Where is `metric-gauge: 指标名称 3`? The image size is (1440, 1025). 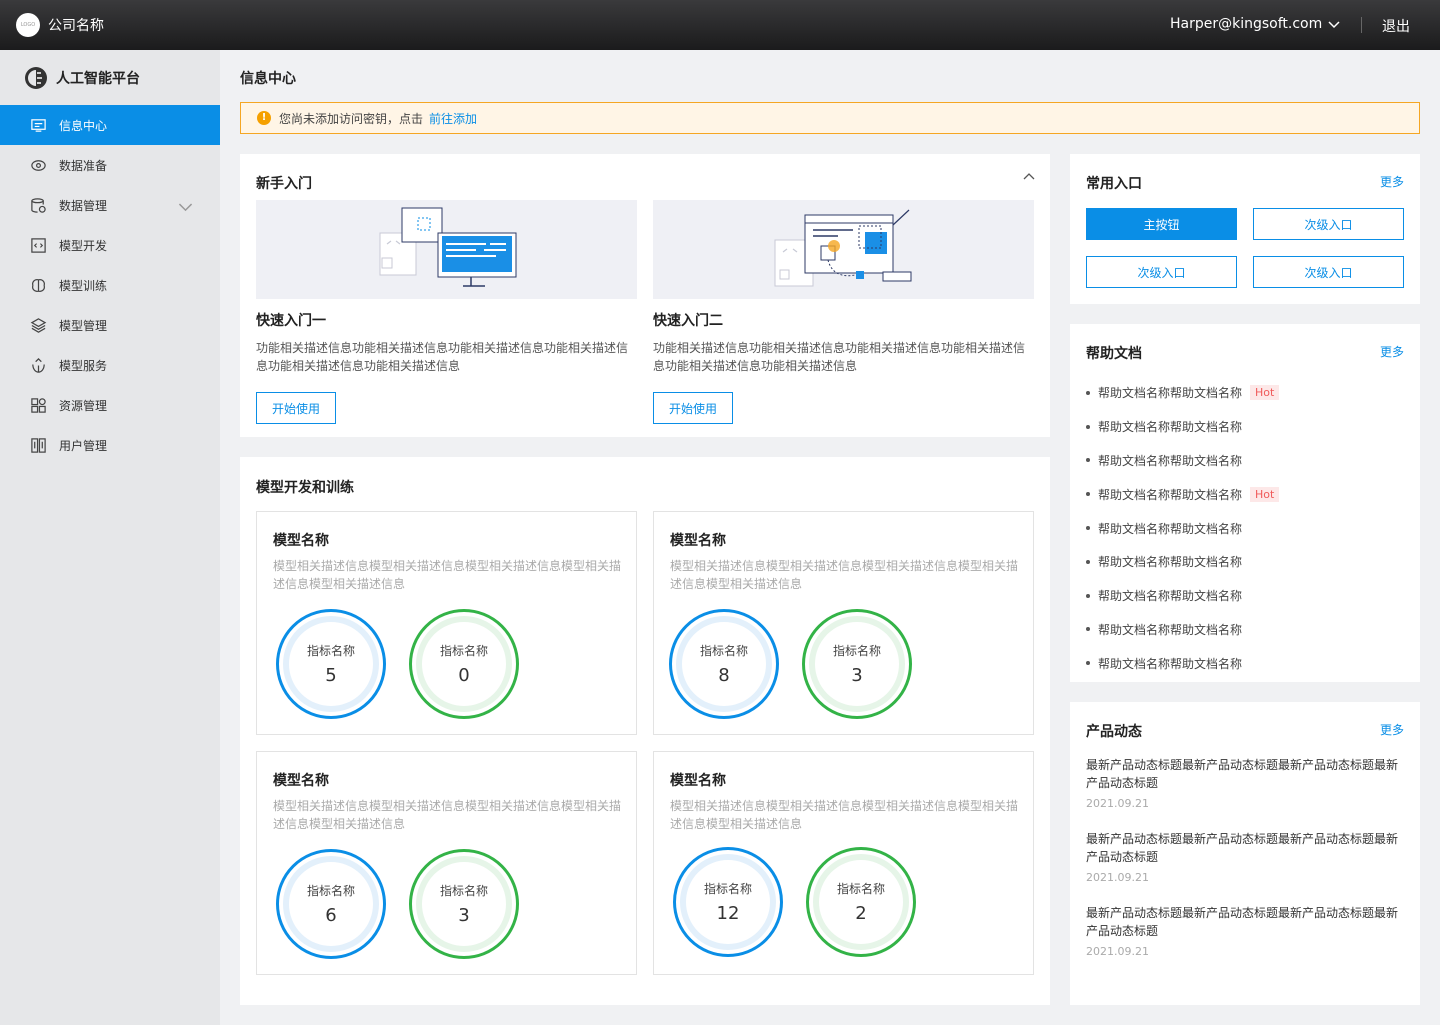
metric-gauge: 指标名称 3 is located at coordinates (464, 904).